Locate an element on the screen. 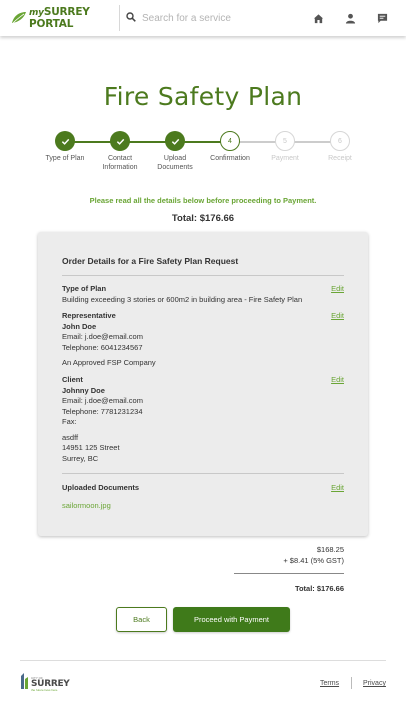 Image resolution: width=406 pixels, height=706 pixels. representative-email: Email: j.doe@email.com is located at coordinates (102, 336).